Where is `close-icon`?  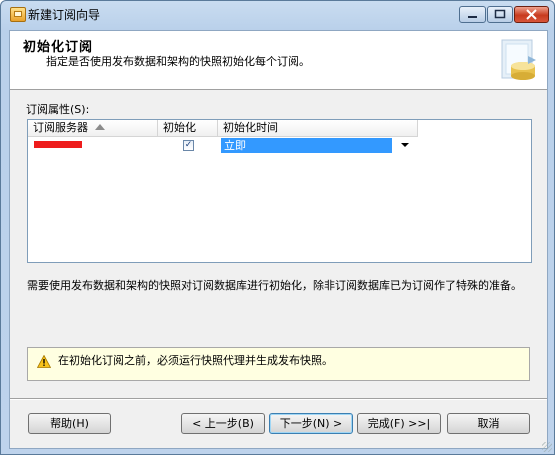 close-icon is located at coordinates (531, 14).